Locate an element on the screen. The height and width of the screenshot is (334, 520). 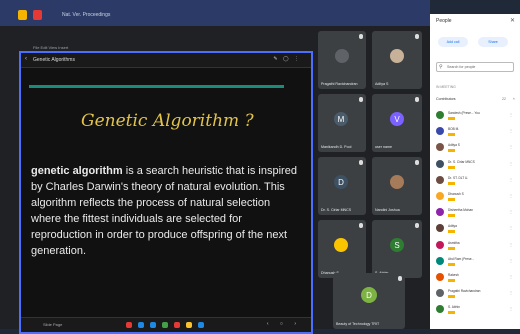
list-item: Dr. ST. DLT U. ⋮ is located at coordinates (476, 182).